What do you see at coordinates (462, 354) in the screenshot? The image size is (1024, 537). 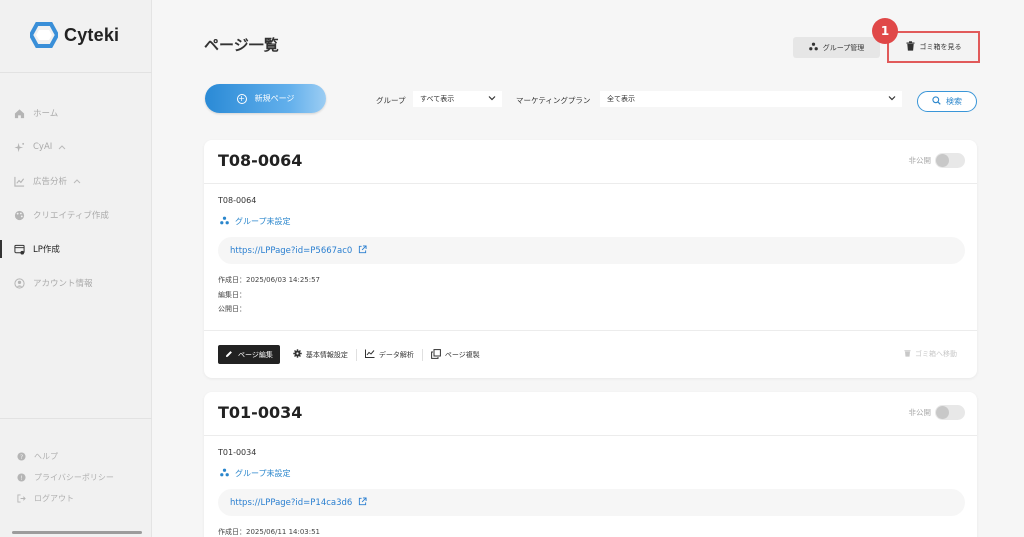 I see `duplicate-page-label: ページ複製` at bounding box center [462, 354].